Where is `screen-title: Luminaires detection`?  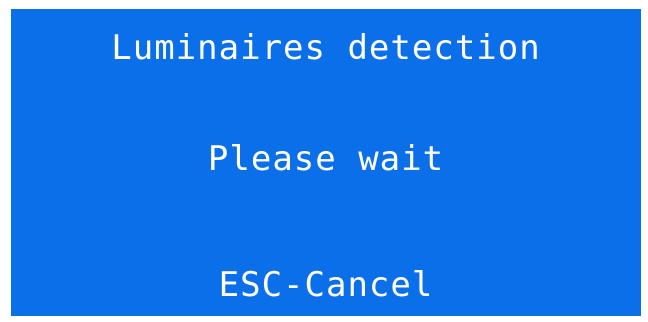 screen-title: Luminaires detection is located at coordinates (326, 48).